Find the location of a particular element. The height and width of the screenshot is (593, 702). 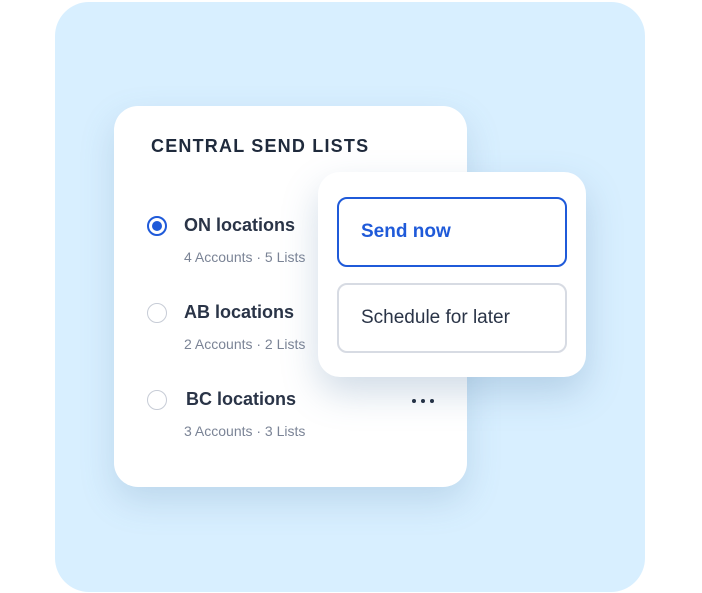

send-now-button: Send now is located at coordinates (452, 232).